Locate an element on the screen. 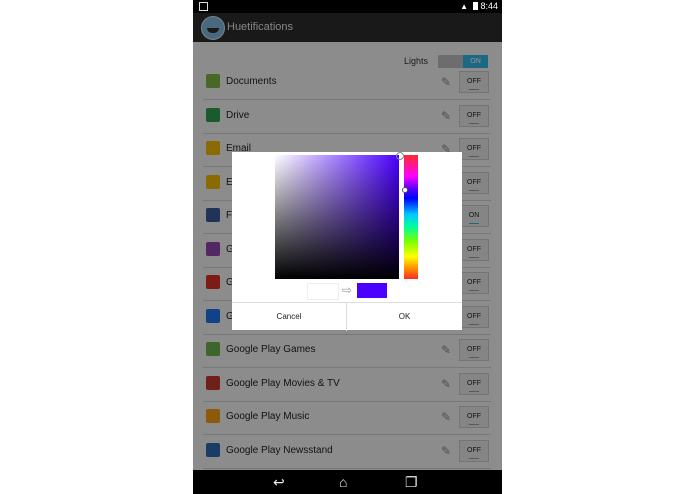 Image resolution: width=695 pixels, height=494 pixels. back-icon: ↩ is located at coordinates (279, 482).